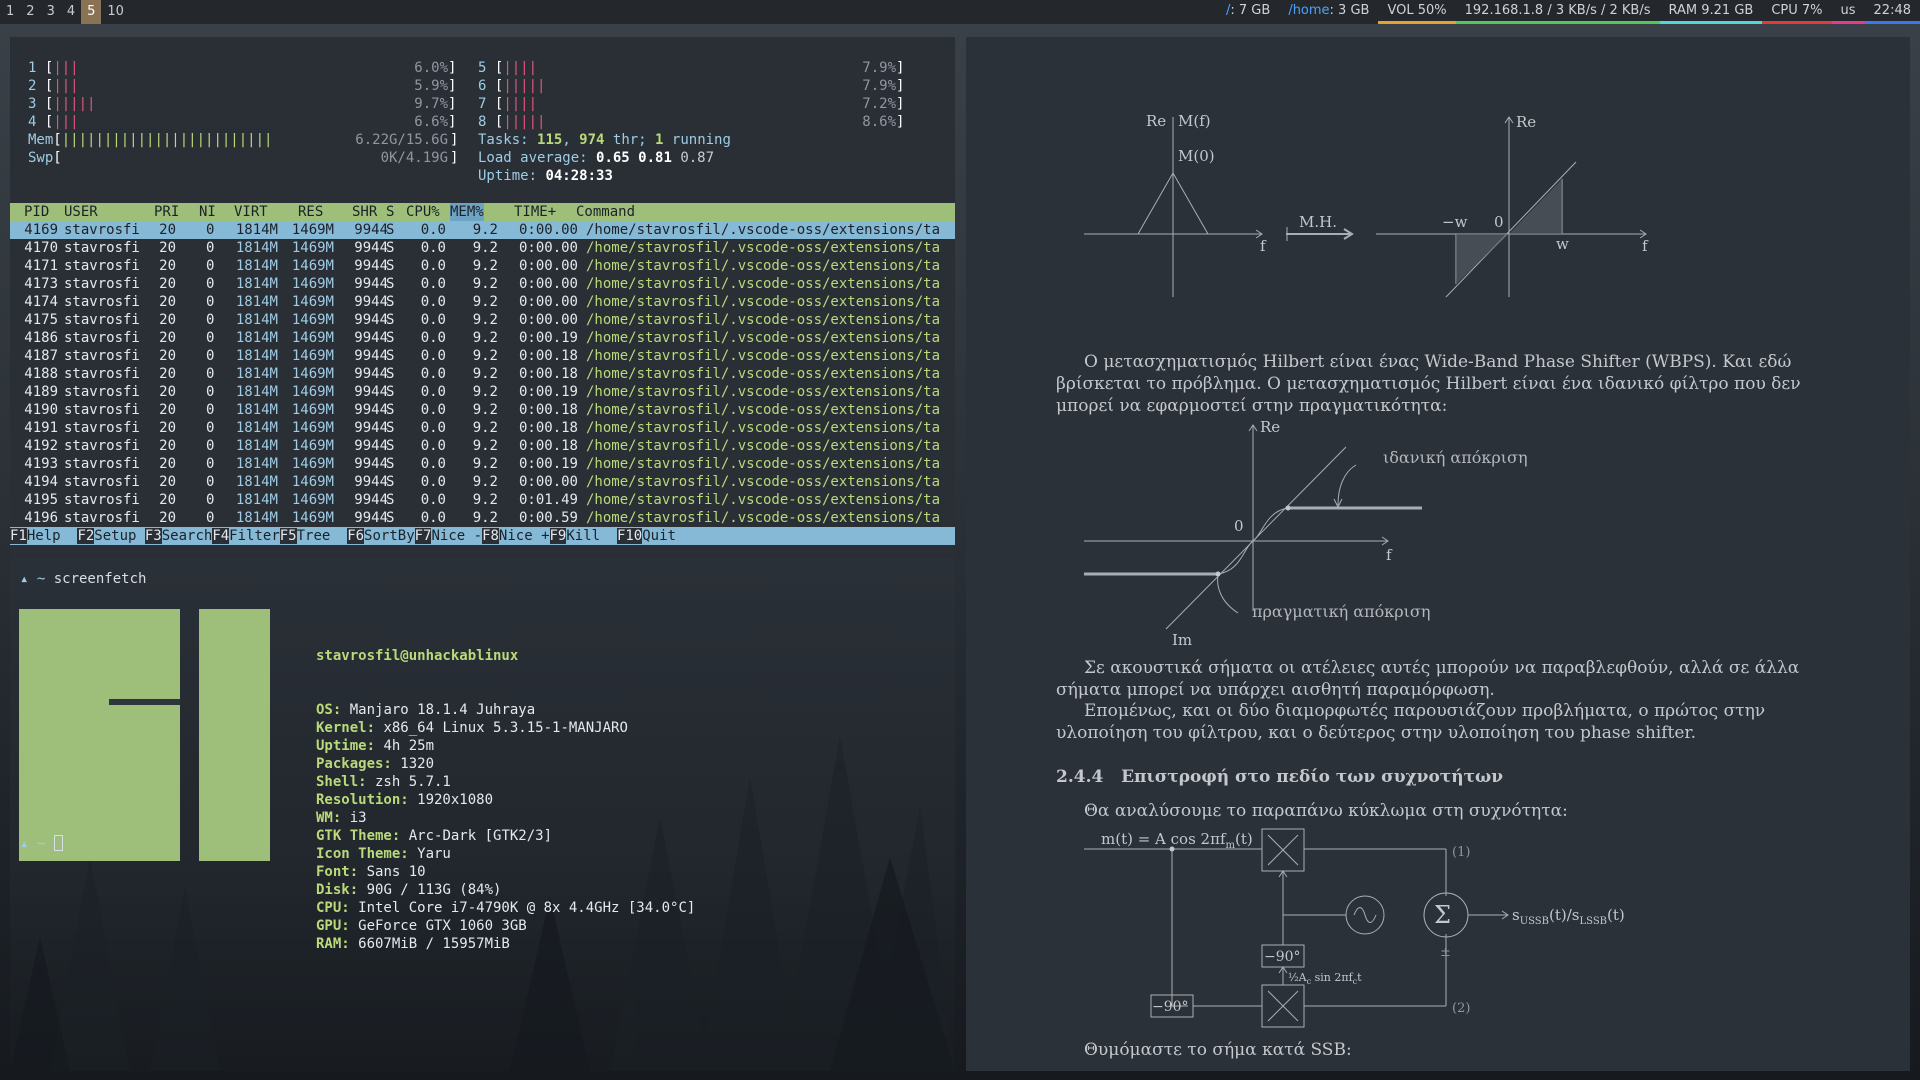 This screenshot has height=1080, width=1920. Describe the element at coordinates (81, 212) in the screenshot. I see `col-user: USER` at that location.